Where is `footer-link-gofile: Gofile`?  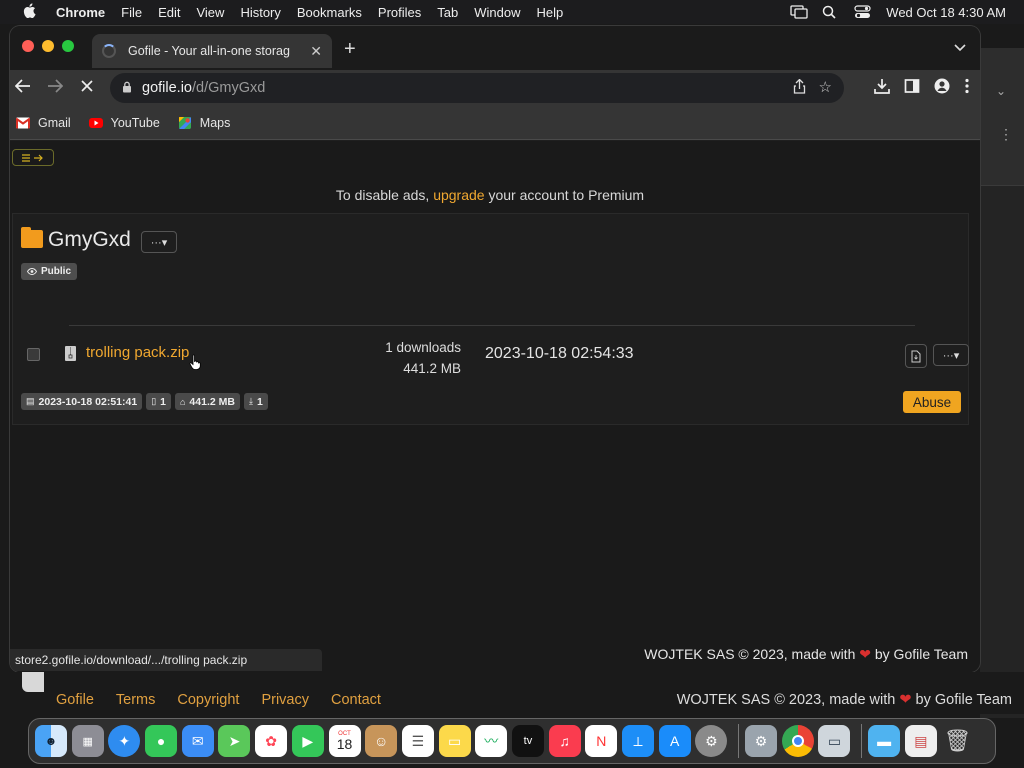 footer-link-gofile: Gofile is located at coordinates (75, 700).